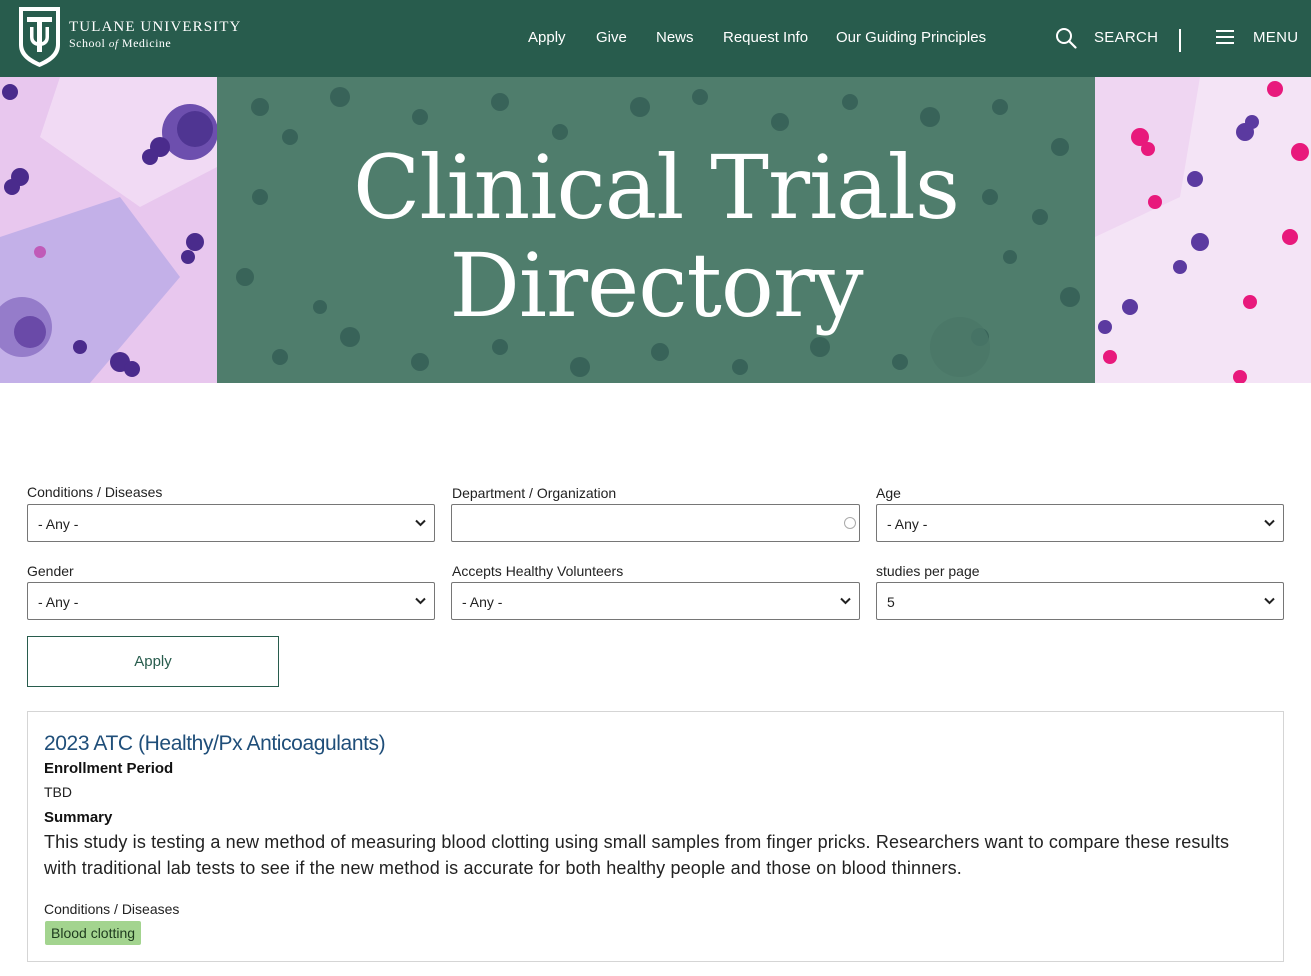 The height and width of the screenshot is (976, 1311). Describe the element at coordinates (50, 571) in the screenshot. I see `gender-label: Gender` at that location.